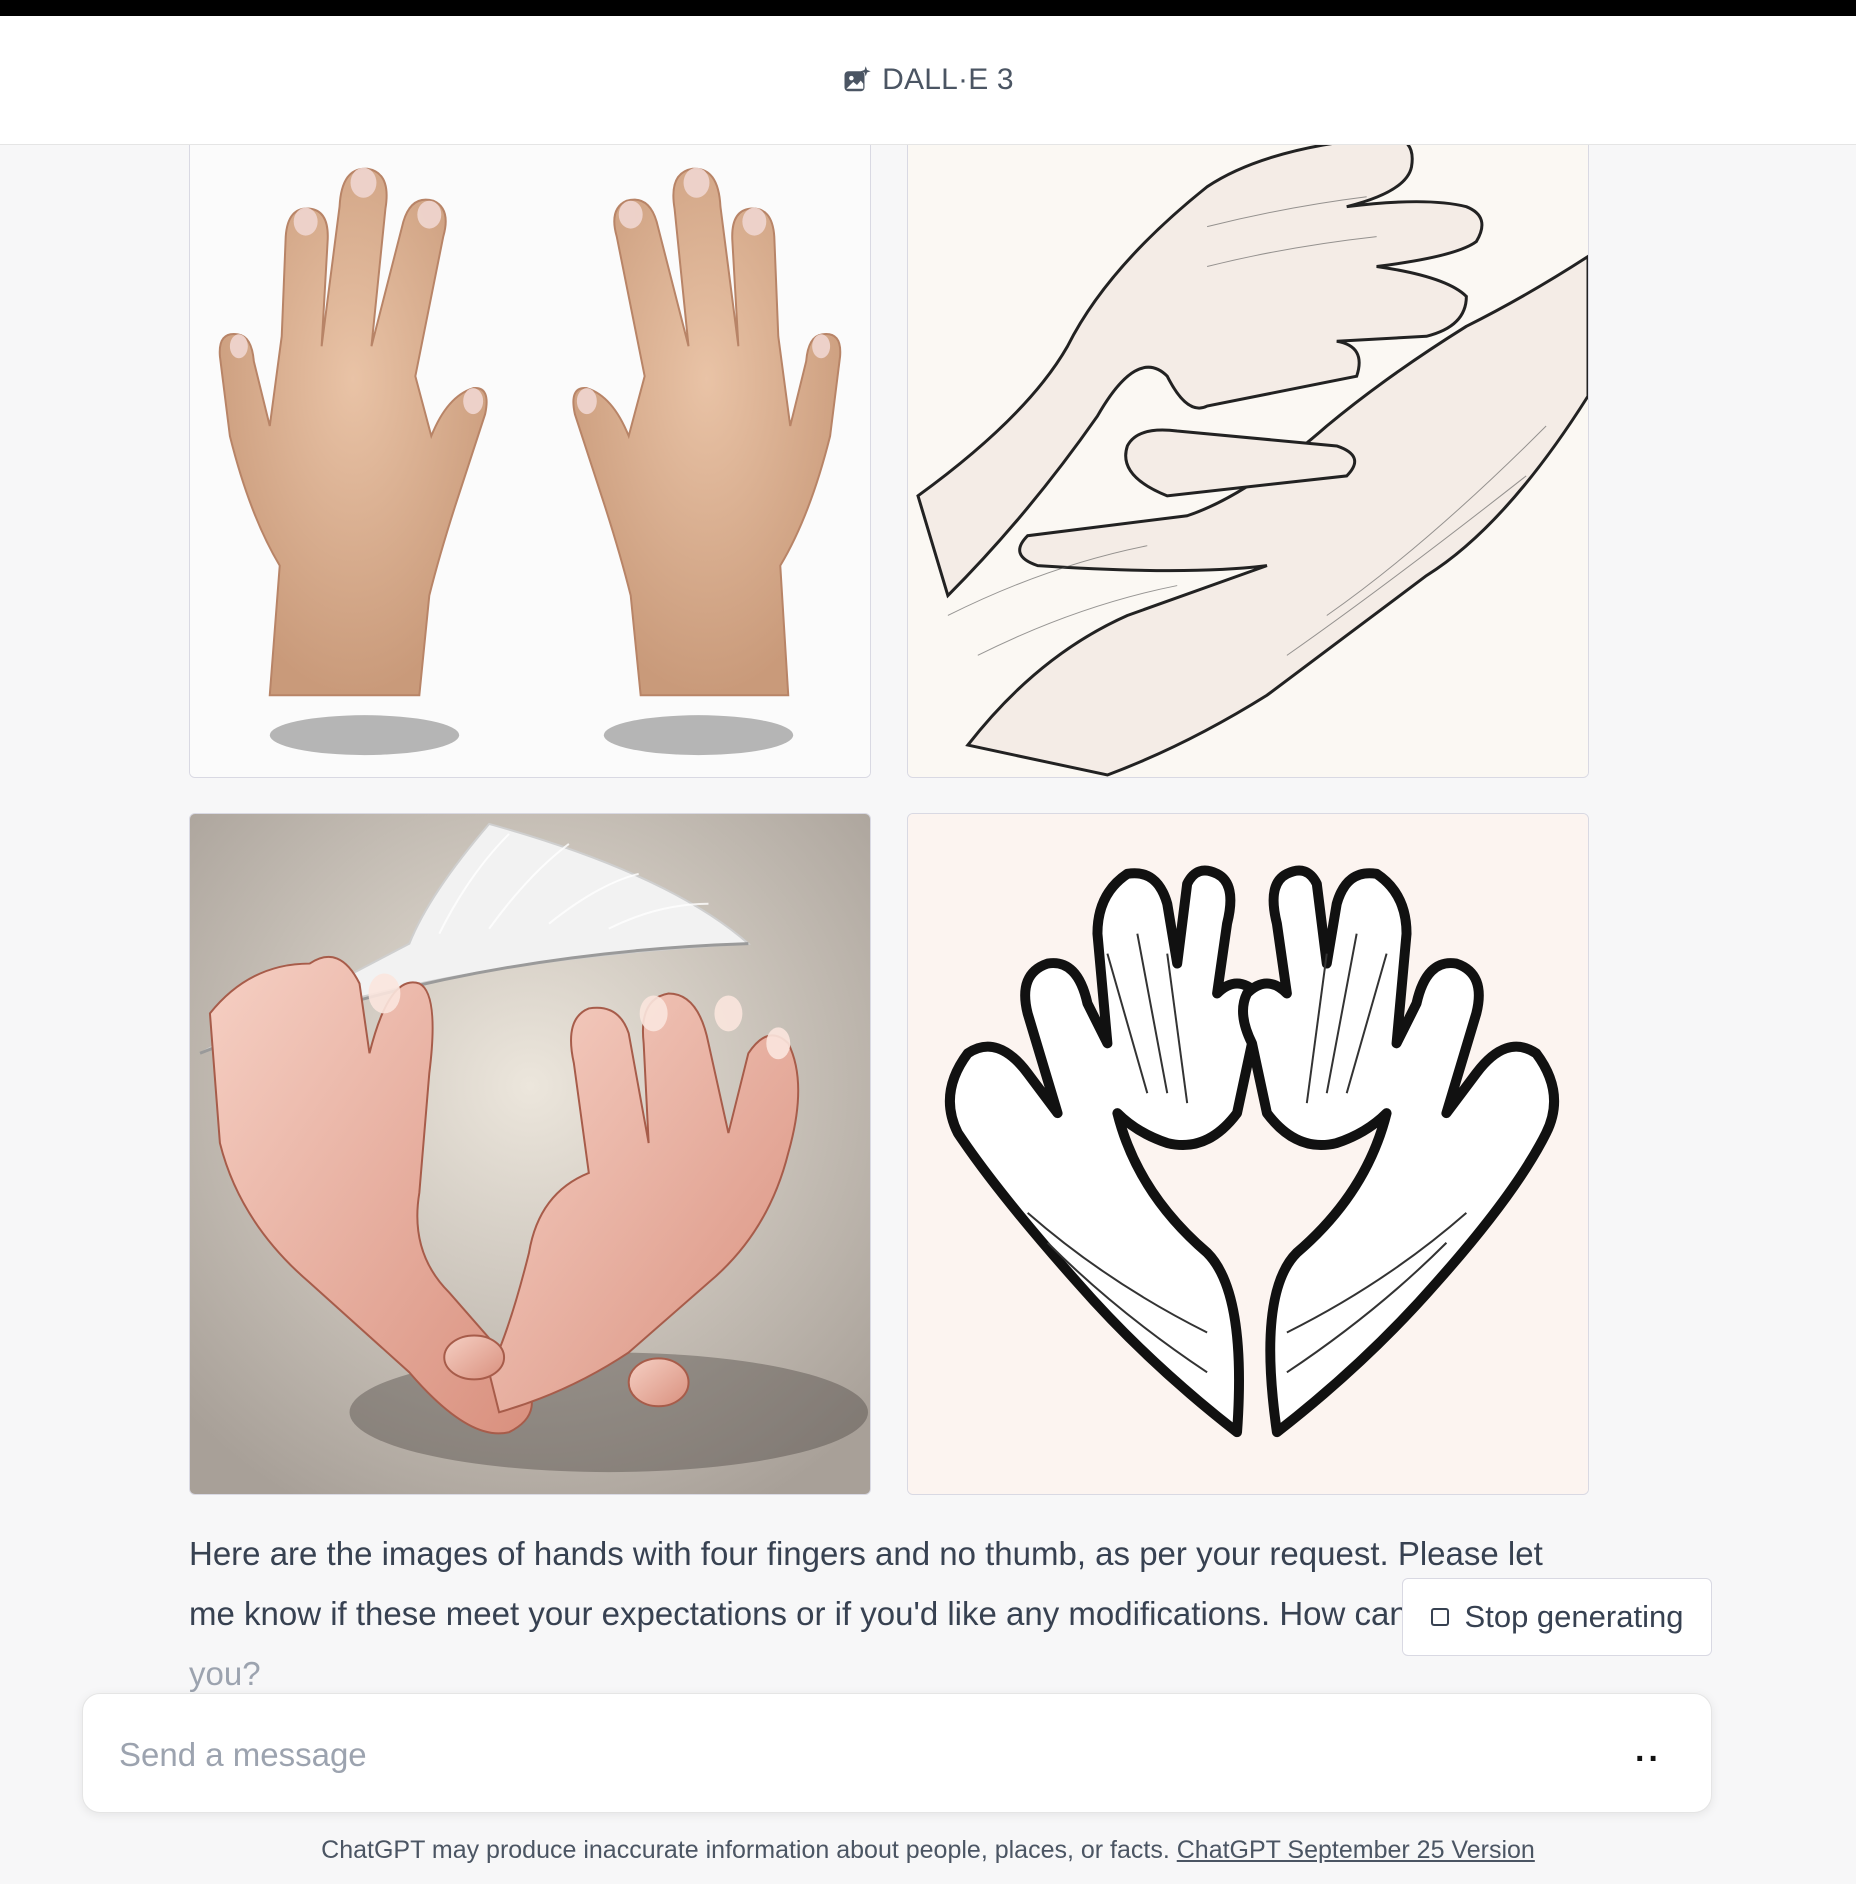 The height and width of the screenshot is (1884, 1856). I want to click on clasped-hands-line-drawing, so click(1248, 437).